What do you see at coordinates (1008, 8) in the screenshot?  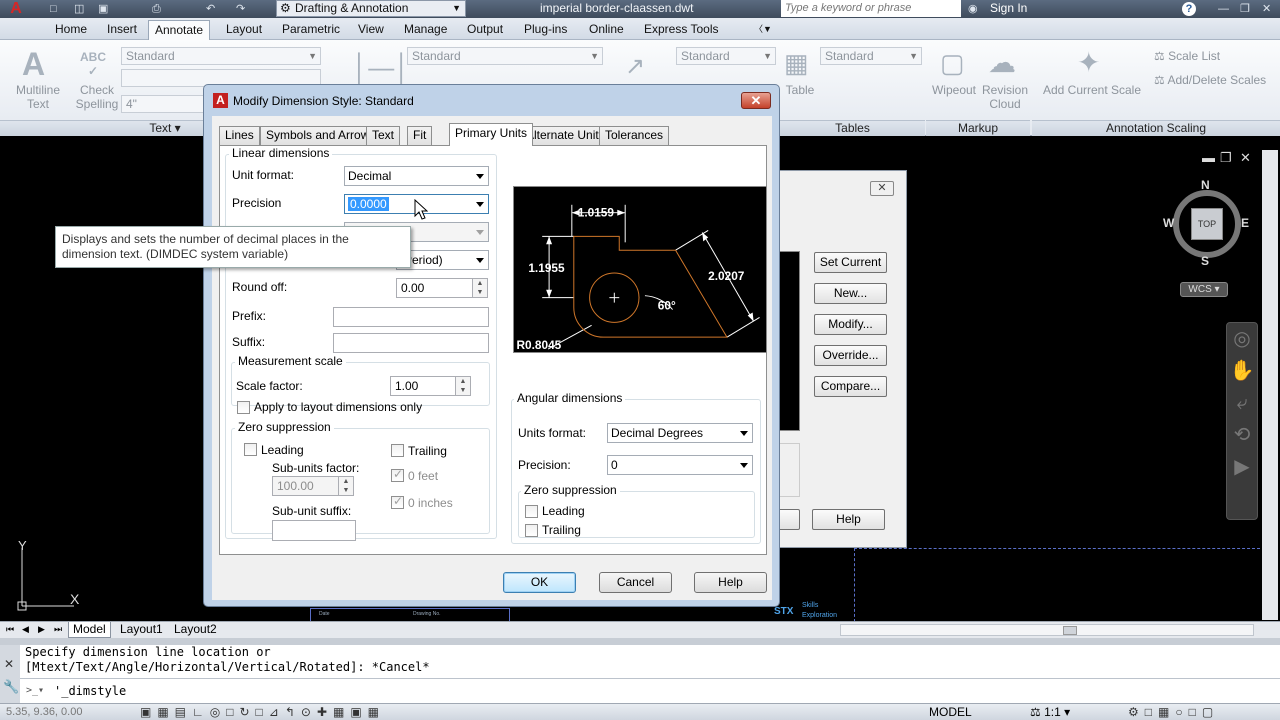 I see `sign-in-link: Sign In` at bounding box center [1008, 8].